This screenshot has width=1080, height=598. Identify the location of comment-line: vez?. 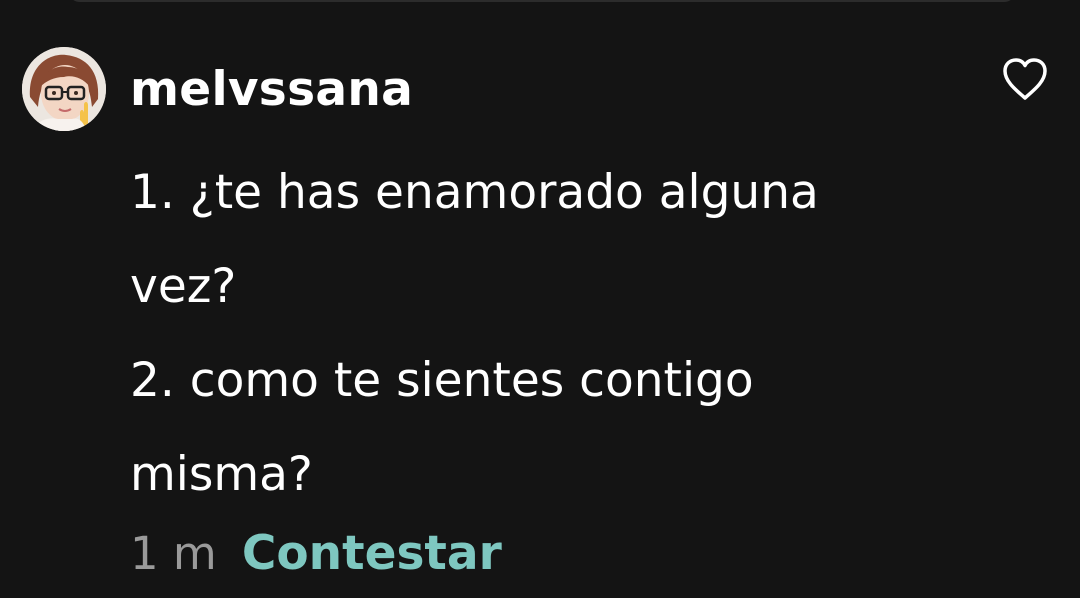
(183, 286).